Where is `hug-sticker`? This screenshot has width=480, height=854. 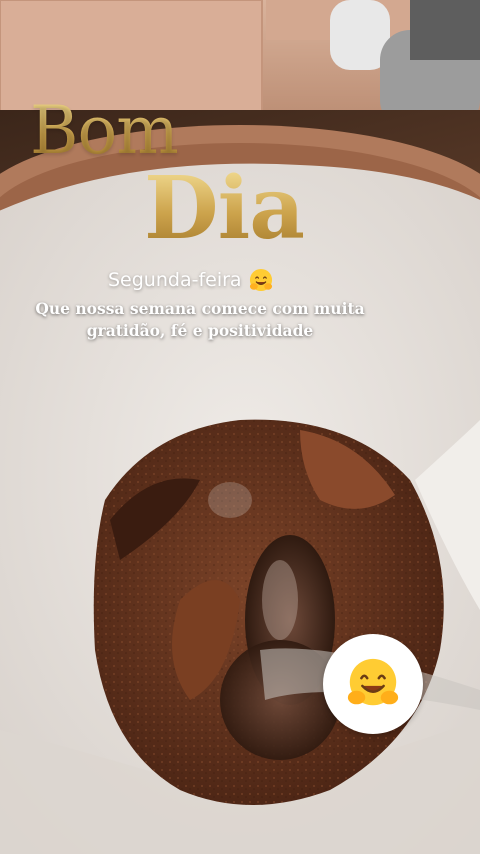
hug-sticker is located at coordinates (373, 684).